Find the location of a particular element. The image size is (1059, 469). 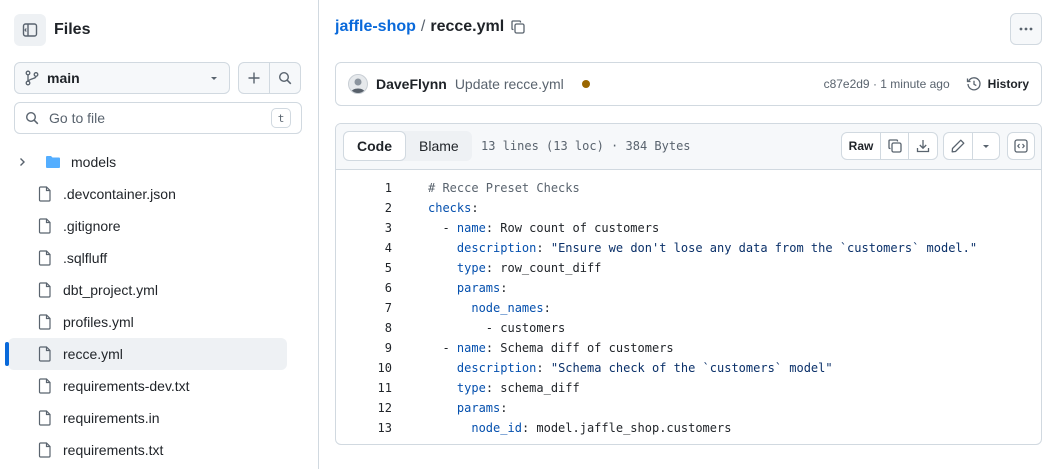

avatar is located at coordinates (358, 84).